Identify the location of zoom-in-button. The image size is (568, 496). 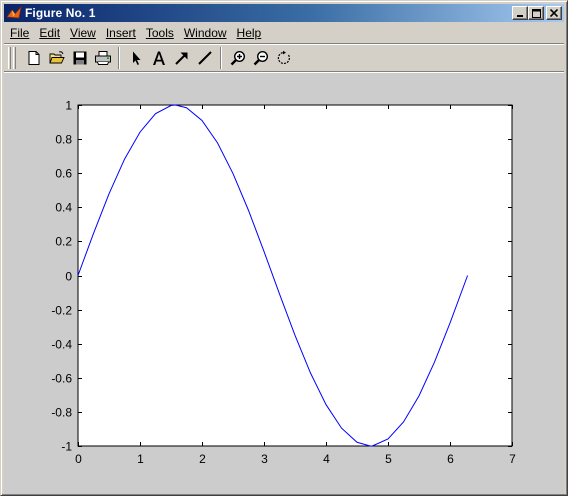
(237, 58).